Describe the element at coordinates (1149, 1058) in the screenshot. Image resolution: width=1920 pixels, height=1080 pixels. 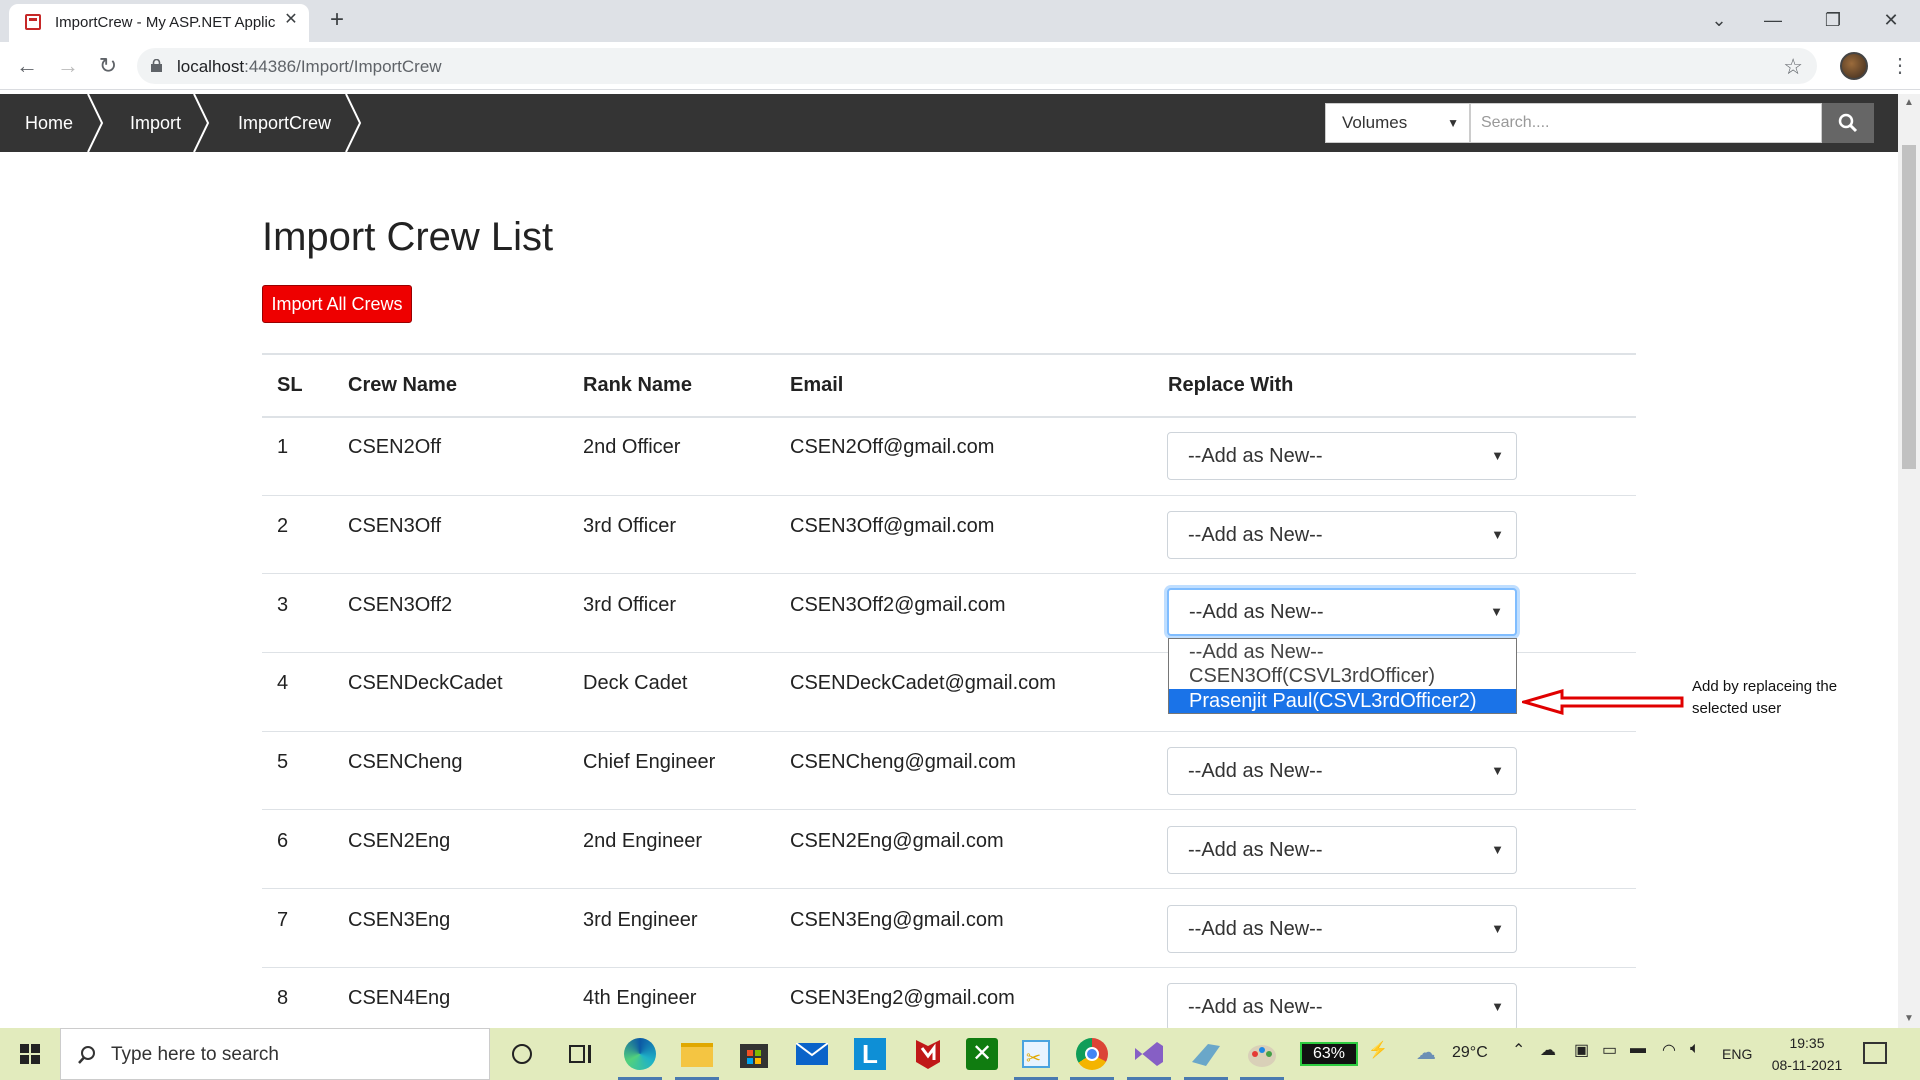
I see `visual-studio-icon` at that location.